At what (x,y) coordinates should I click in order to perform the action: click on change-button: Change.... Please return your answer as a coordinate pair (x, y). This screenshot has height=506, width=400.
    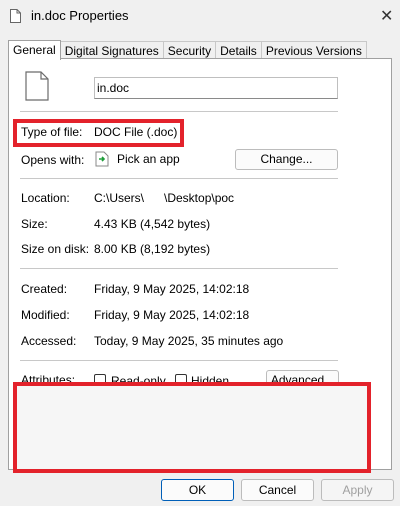
    Looking at the image, I should click on (286, 159).